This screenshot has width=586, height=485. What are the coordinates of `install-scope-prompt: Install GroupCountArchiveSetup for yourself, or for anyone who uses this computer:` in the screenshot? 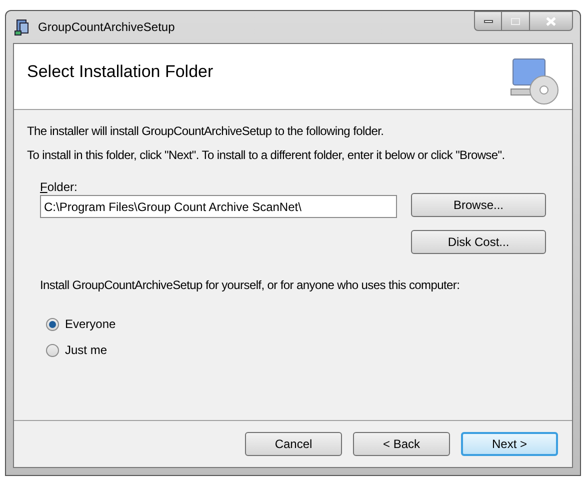 It's located at (250, 285).